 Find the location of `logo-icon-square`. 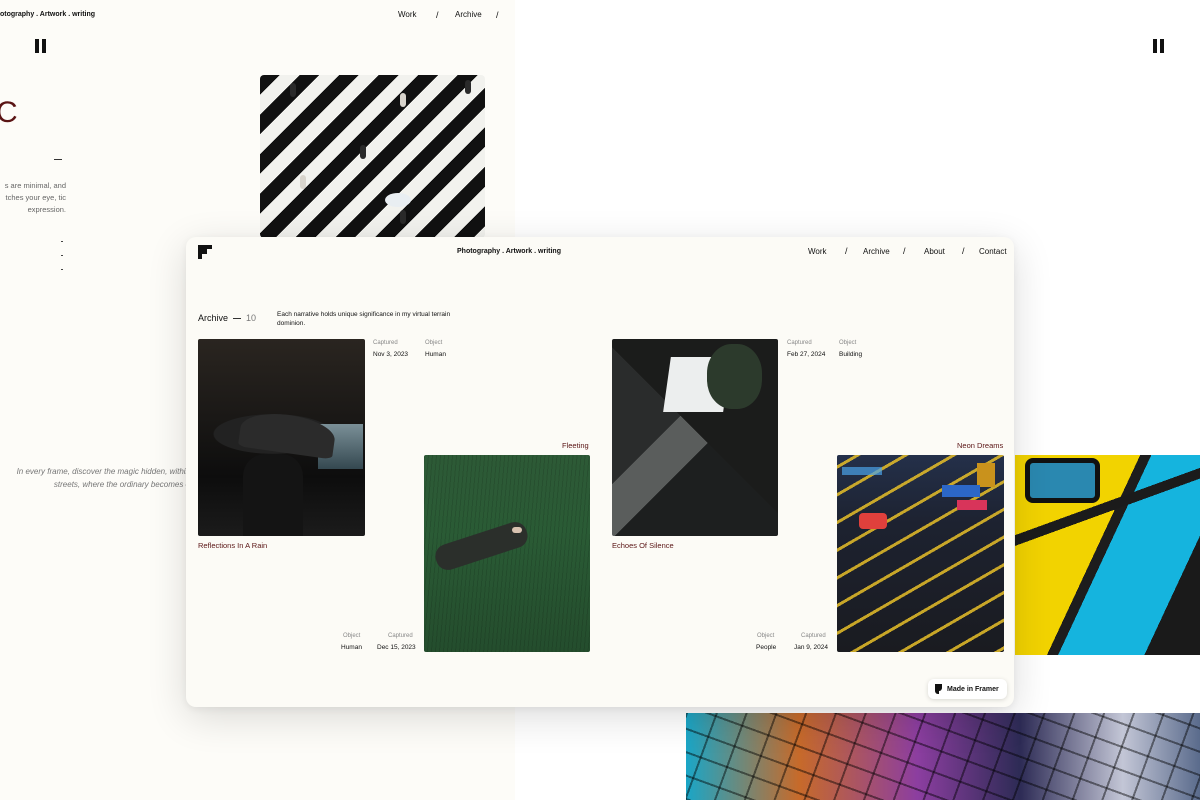

logo-icon-square is located at coordinates (204, 251).